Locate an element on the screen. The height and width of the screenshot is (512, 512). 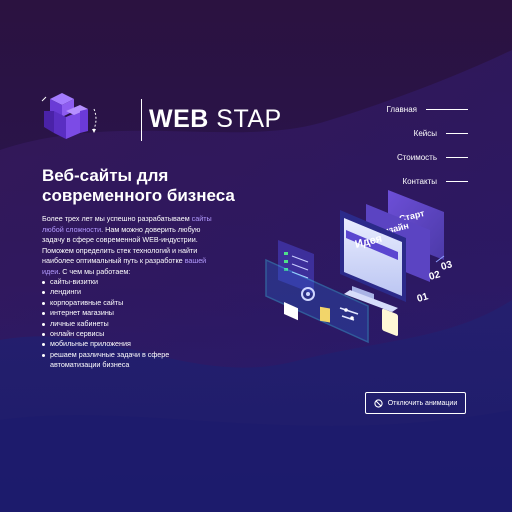
intro-text-3: . С чем мы работаем: is located at coordinates (94, 271).